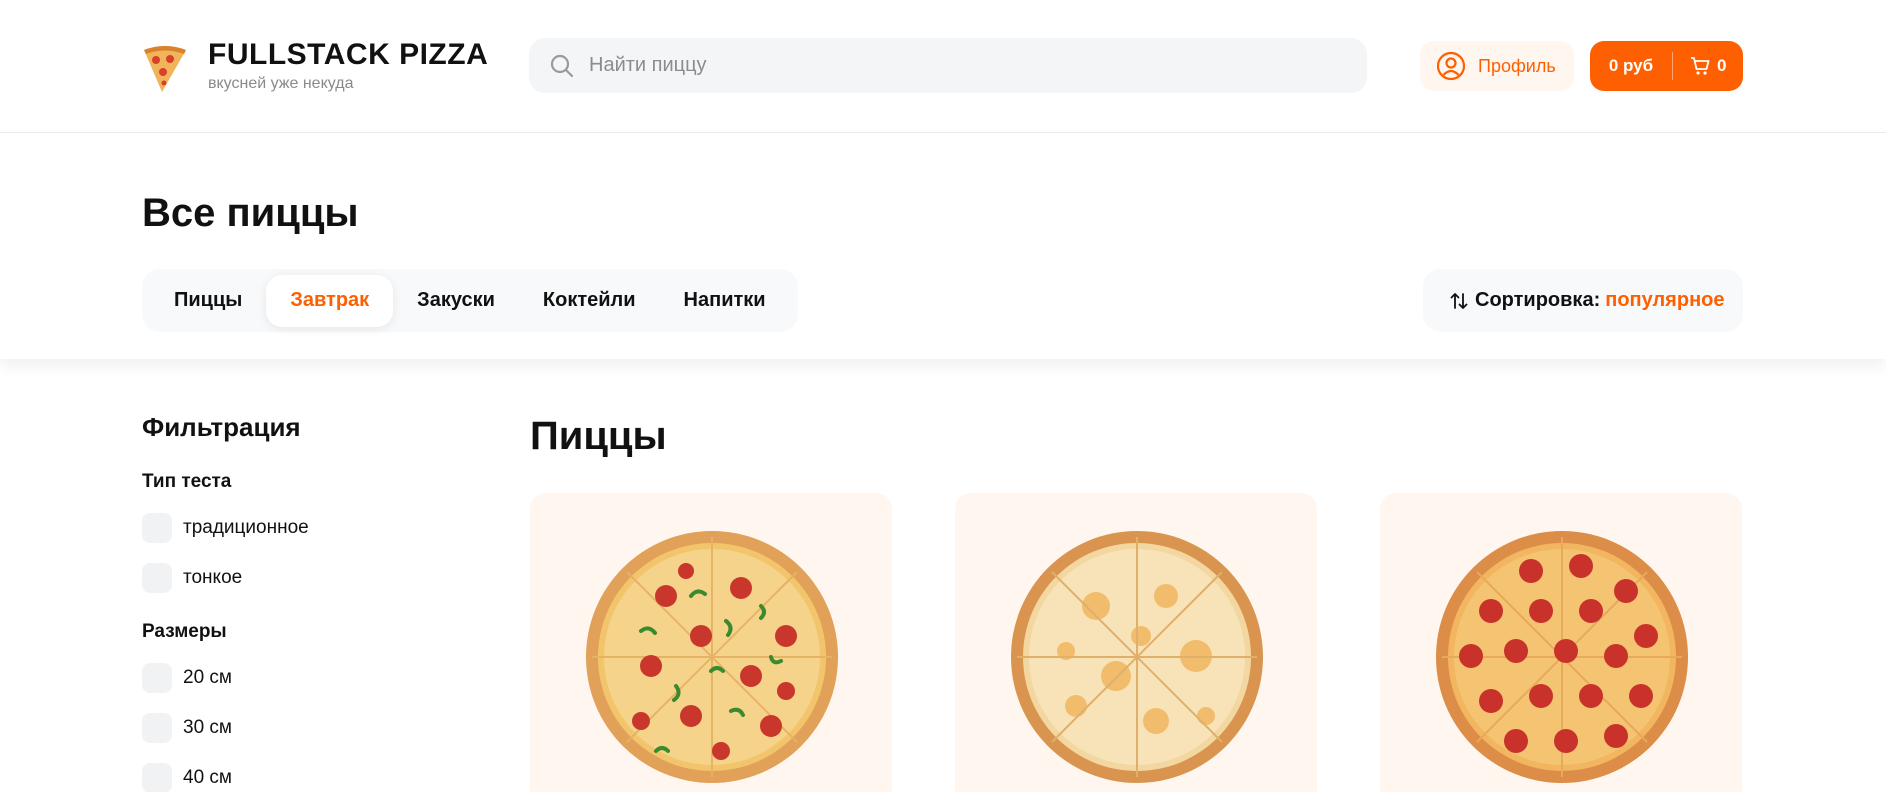 Image resolution: width=1886 pixels, height=792 pixels. What do you see at coordinates (1722, 65) in the screenshot?
I see `cart-count: 0` at bounding box center [1722, 65].